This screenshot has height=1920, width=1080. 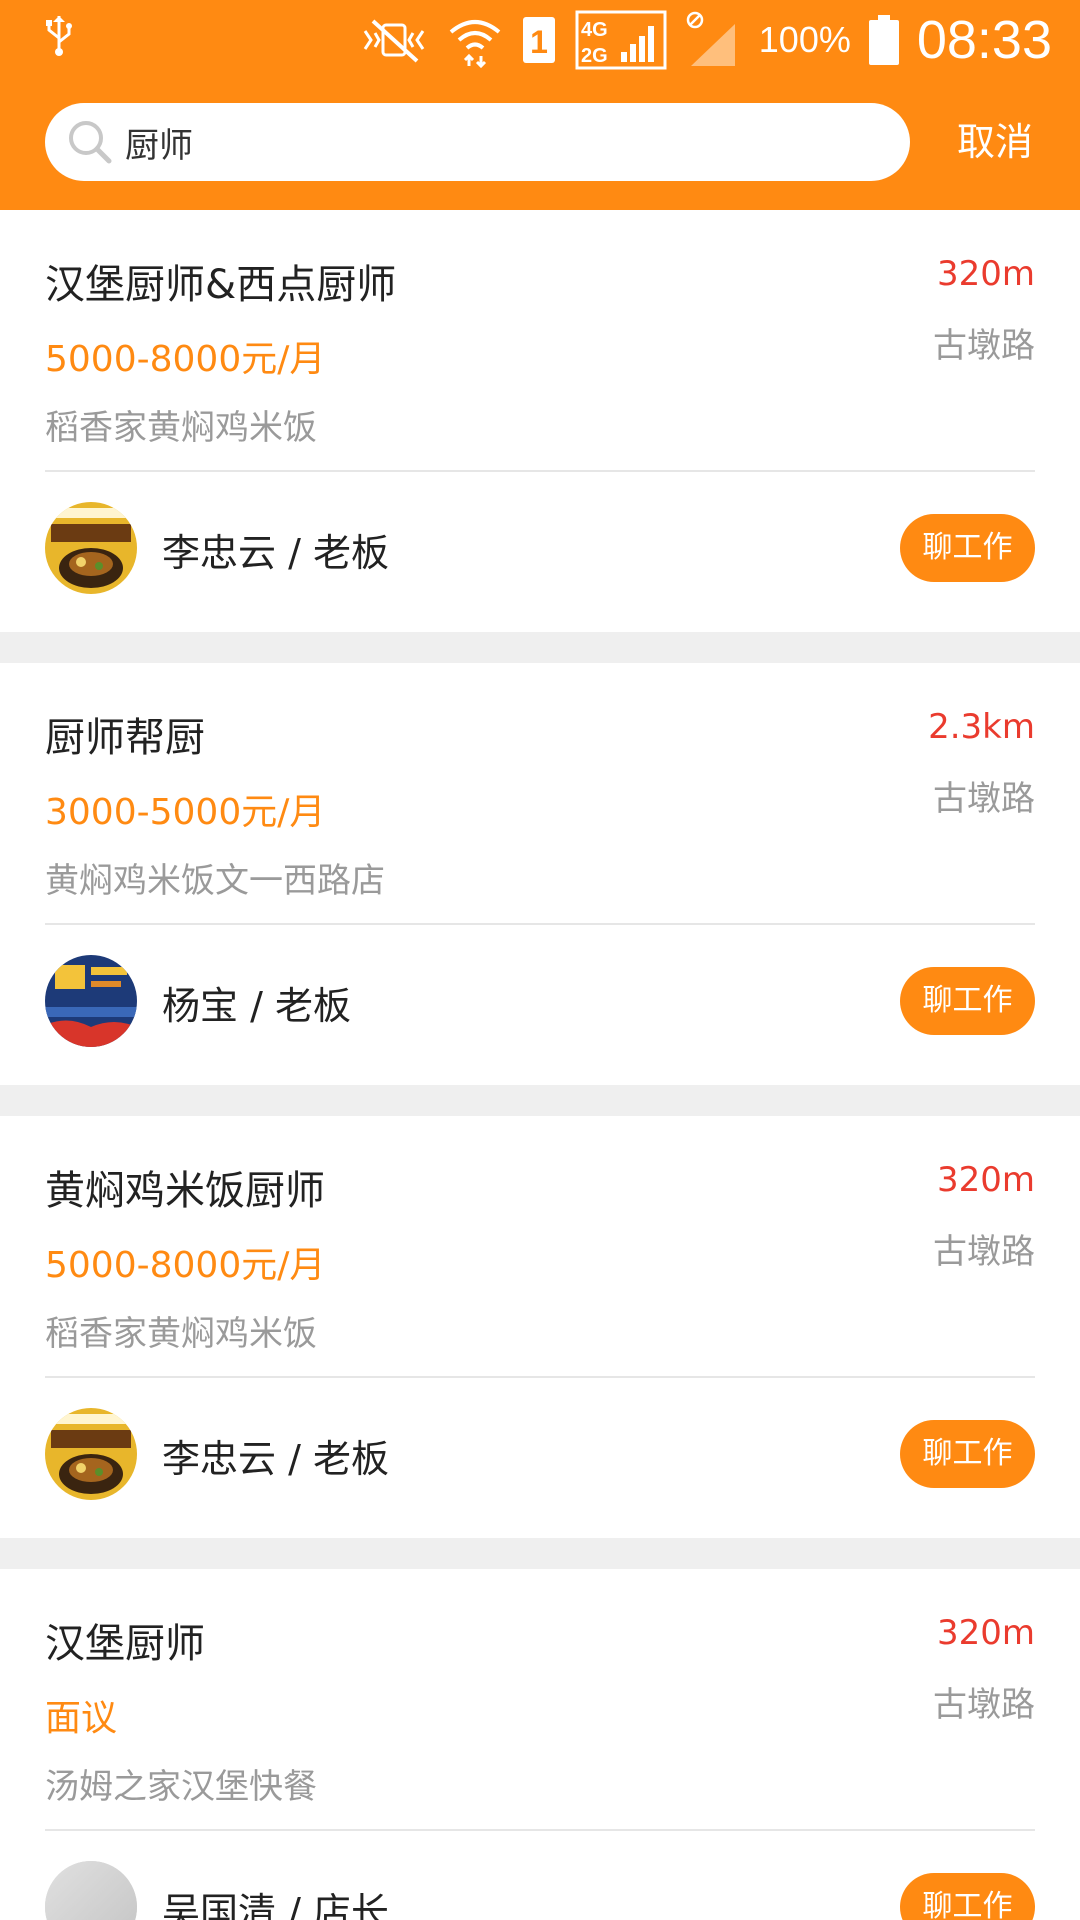 I want to click on svg-text: 4G, so click(x=594, y=30).